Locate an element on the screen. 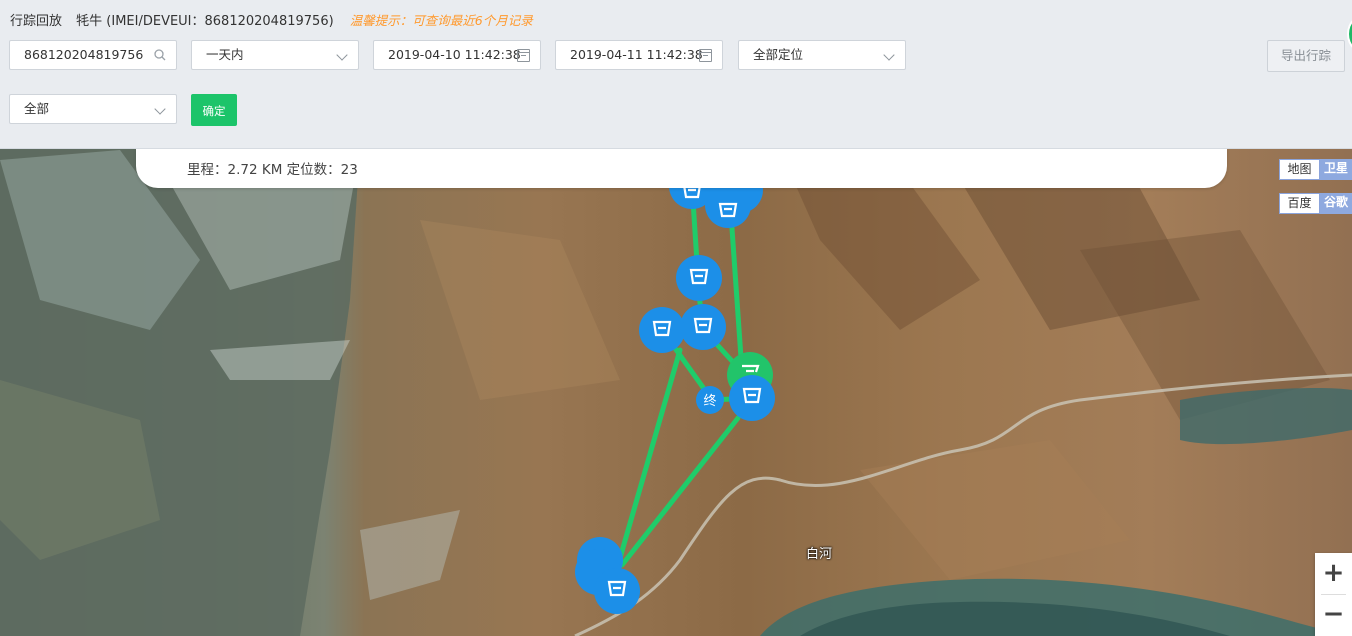 This screenshot has height=636, width=1352. end-time-input: 2019-04-11 11:42:38 is located at coordinates (639, 55).